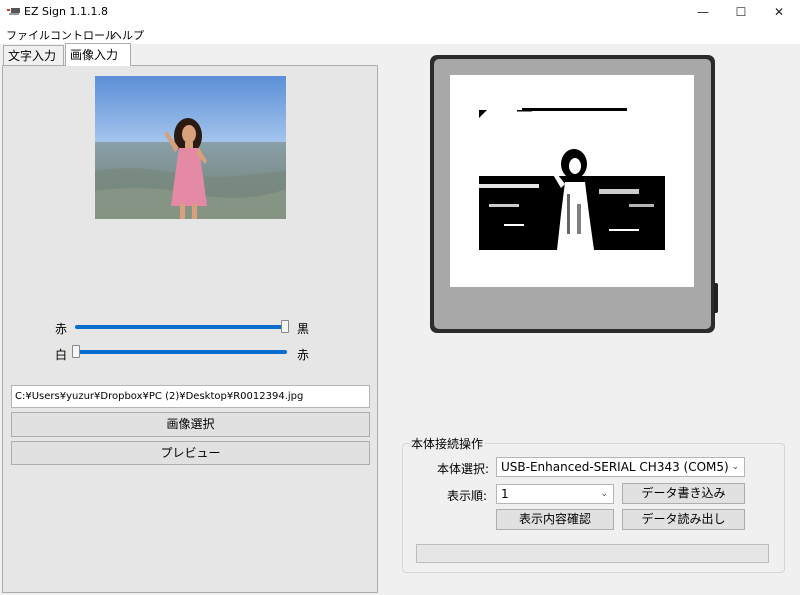  I want to click on slider2-right-label: 赤, so click(303, 355).